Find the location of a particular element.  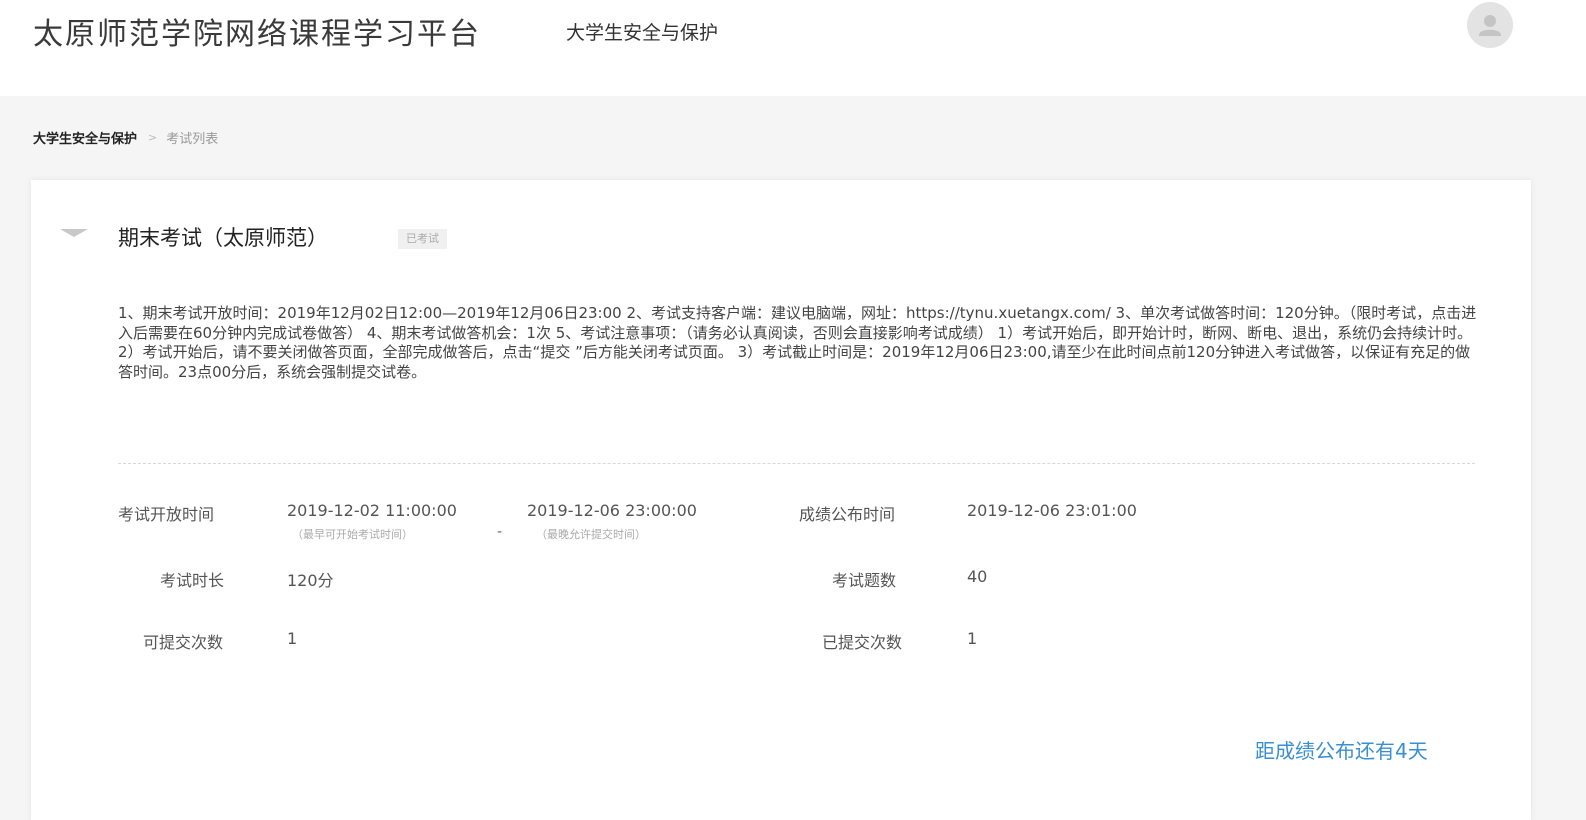

divider is located at coordinates (796, 463).